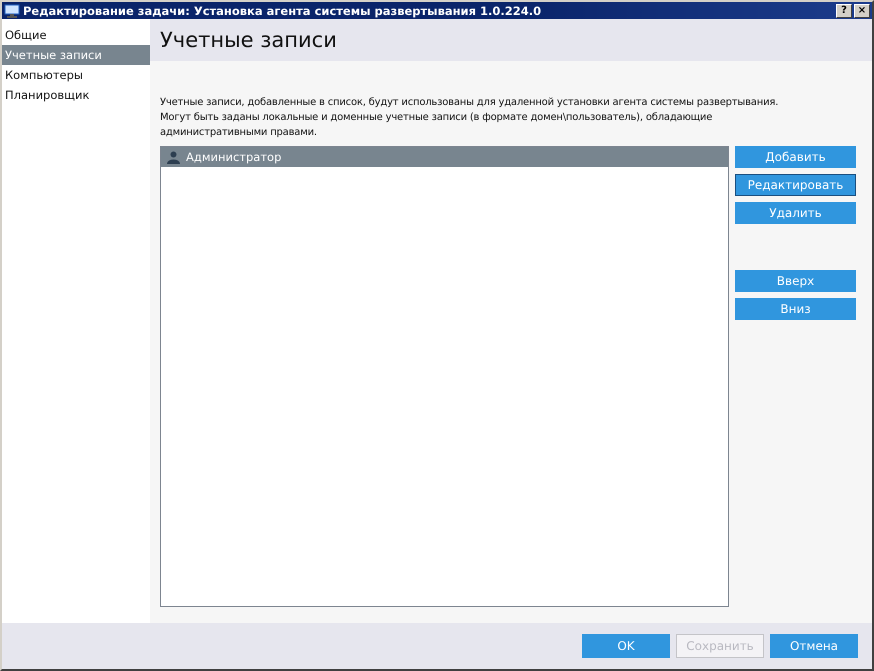 This screenshot has height=671, width=874. What do you see at coordinates (844, 11) in the screenshot?
I see `help-button: ?` at bounding box center [844, 11].